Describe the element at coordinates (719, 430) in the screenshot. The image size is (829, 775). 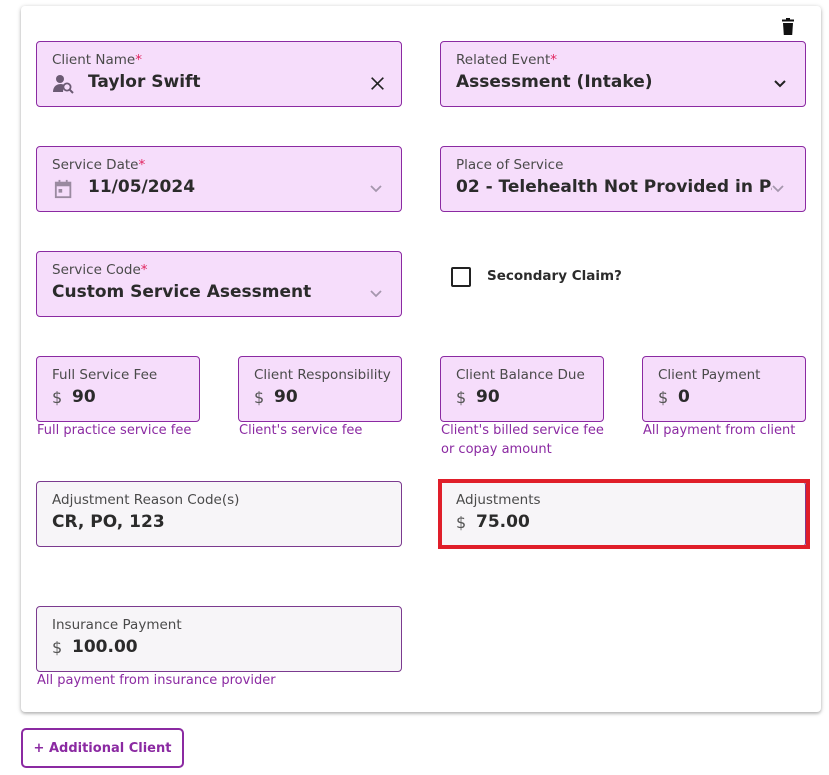
I see `client-payment-helper: All payment from client` at that location.